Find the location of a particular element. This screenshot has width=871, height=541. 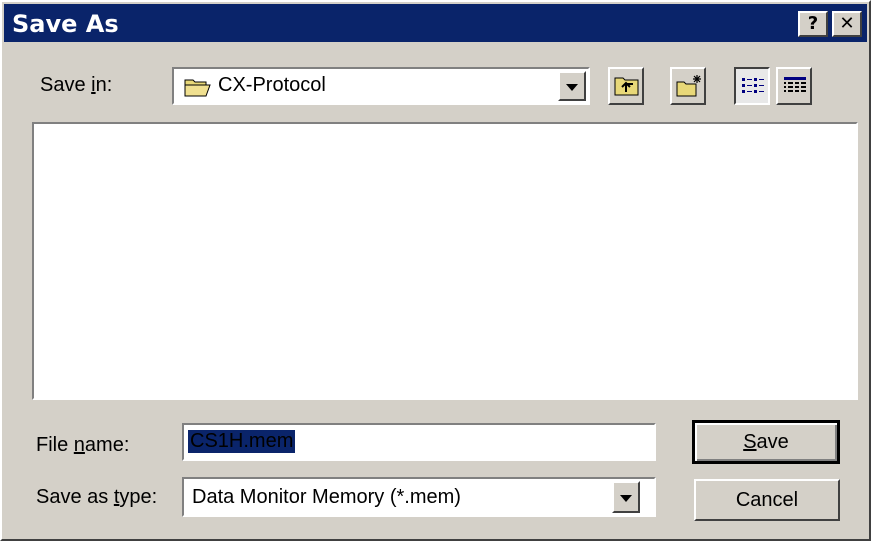

title-bar: Save As ? ✕ is located at coordinates (435, 23).